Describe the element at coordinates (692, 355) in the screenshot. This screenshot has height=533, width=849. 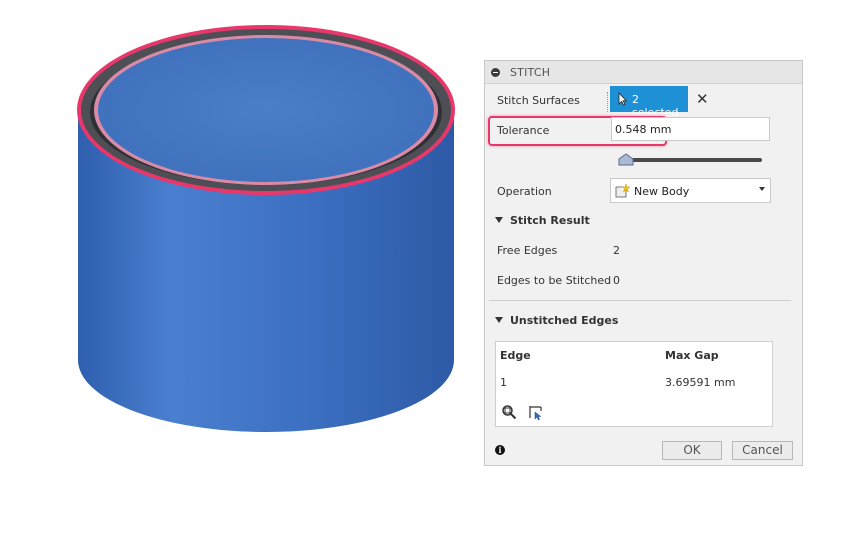
I see `column-header-max-gap: Max Gap` at that location.